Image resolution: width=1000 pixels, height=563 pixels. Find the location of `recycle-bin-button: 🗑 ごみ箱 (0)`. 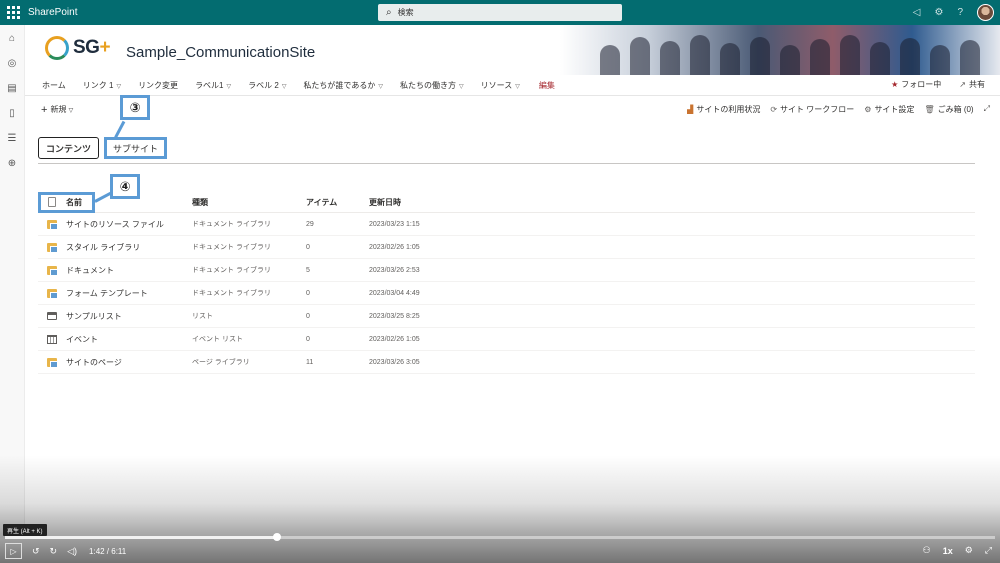

recycle-bin-button: 🗑 ごみ箱 (0) is located at coordinates (948, 109).